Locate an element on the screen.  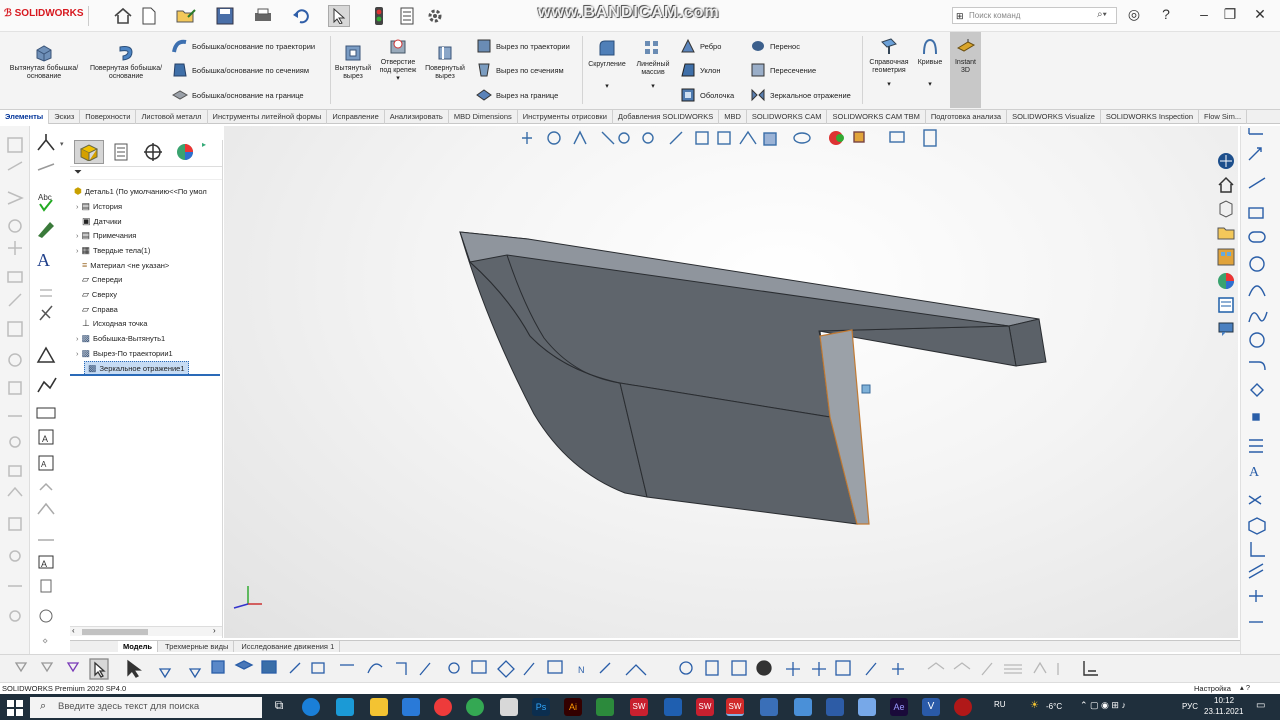
swept-boss-button: Бобышка/основание по траектории is located at coordinates (243, 46).